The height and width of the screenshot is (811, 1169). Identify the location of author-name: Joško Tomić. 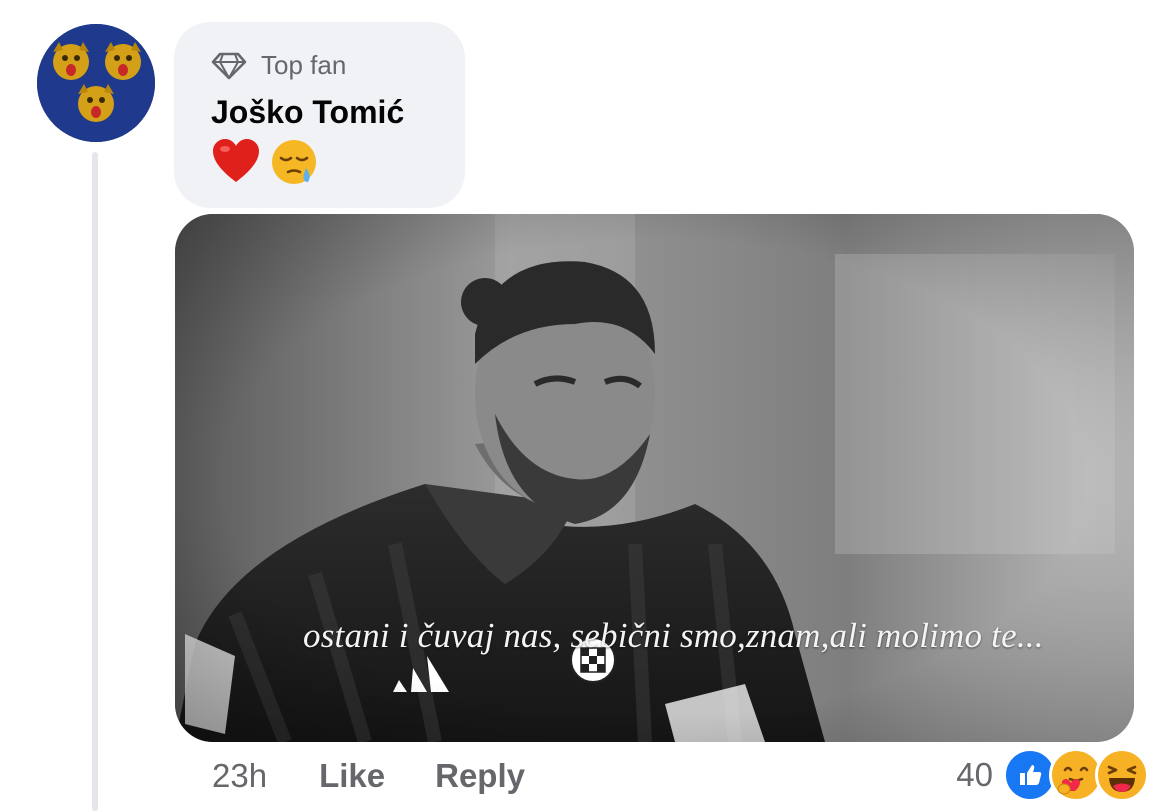
(307, 112).